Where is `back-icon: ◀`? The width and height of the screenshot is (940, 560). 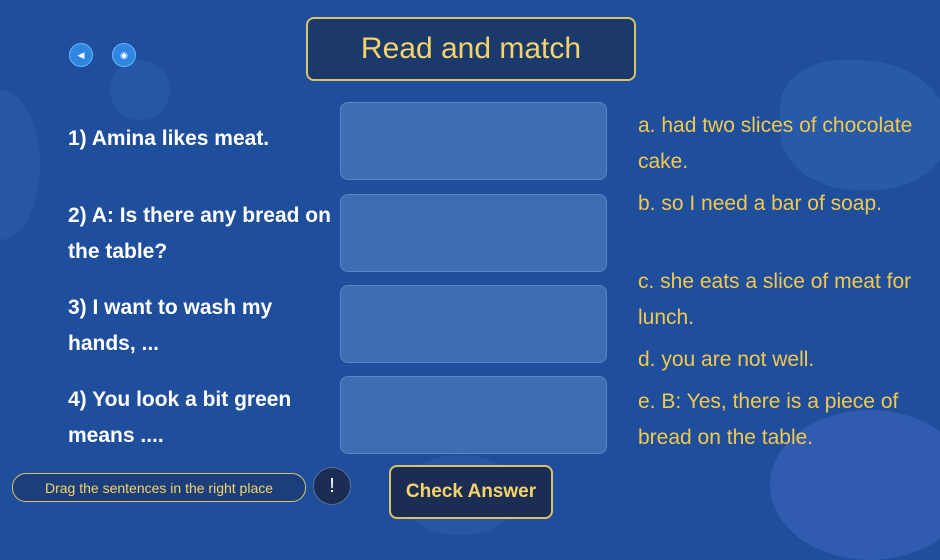 back-icon: ◀ is located at coordinates (81, 54).